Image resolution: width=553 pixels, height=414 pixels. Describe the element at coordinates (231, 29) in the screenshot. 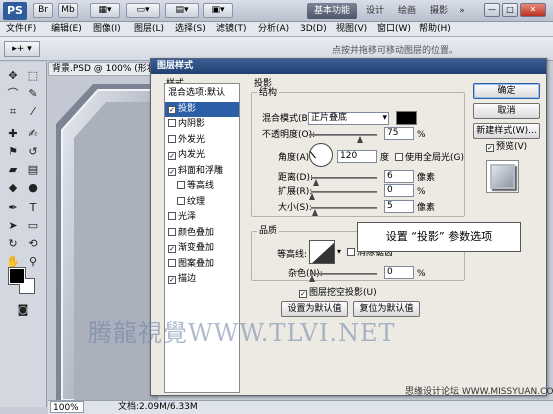

I see `menu-filter: 滤镜(T)` at that location.